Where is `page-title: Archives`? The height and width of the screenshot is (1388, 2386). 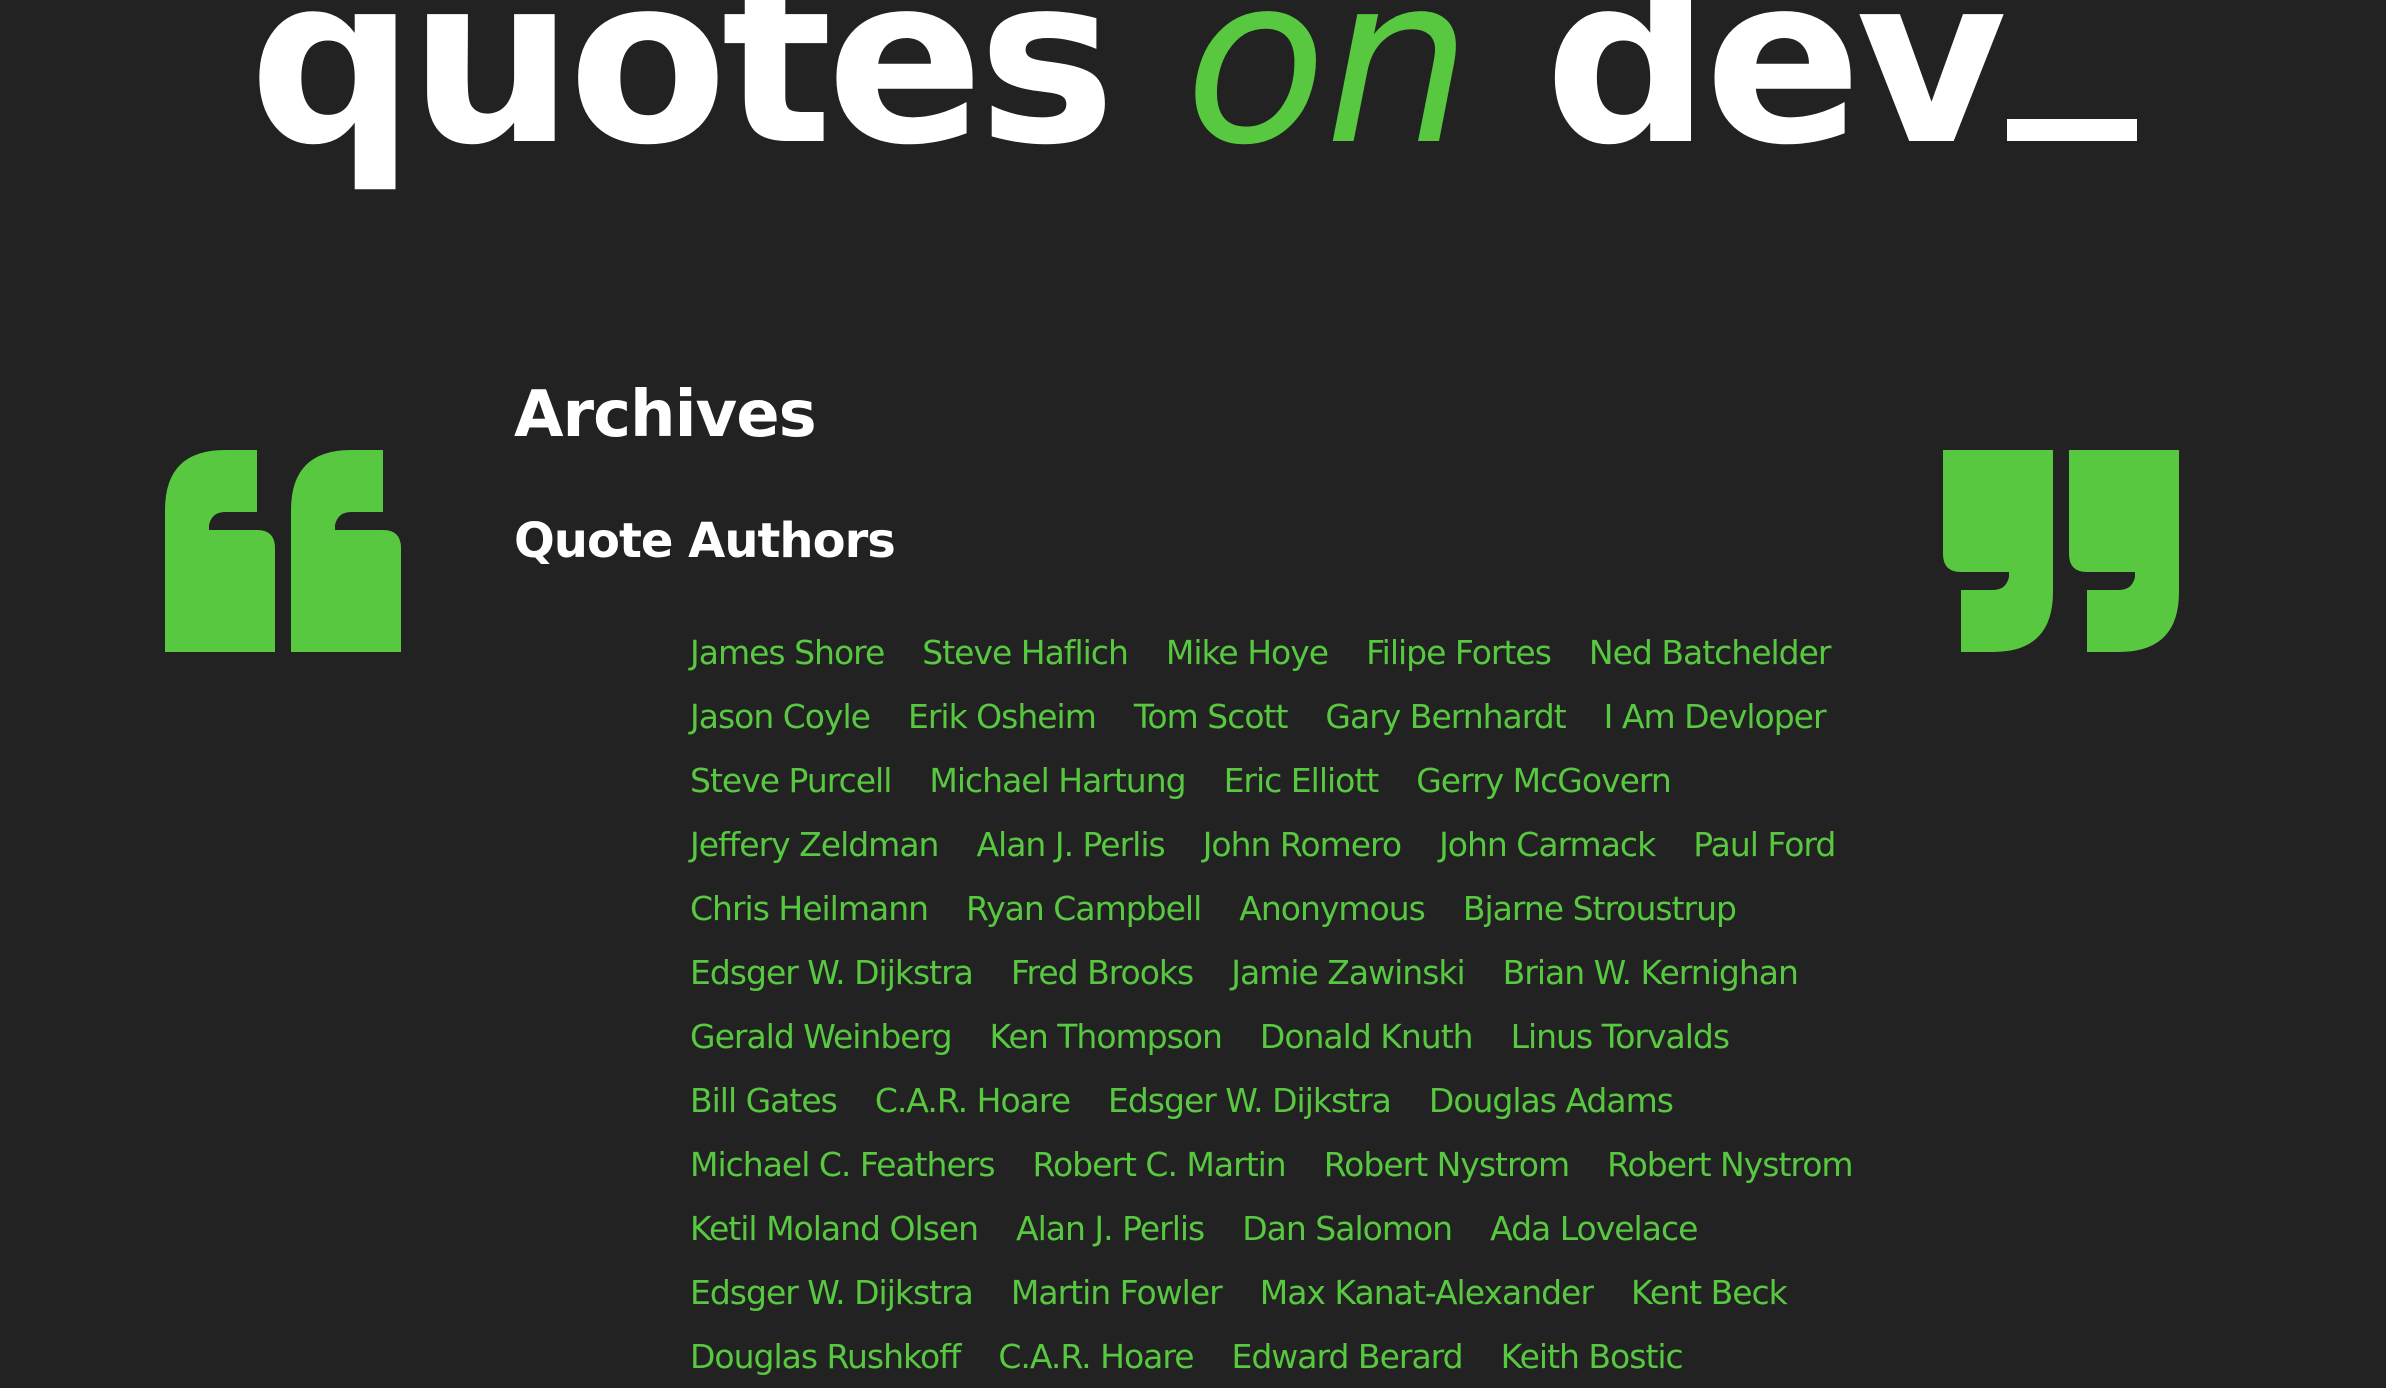 page-title: Archives is located at coordinates (665, 415).